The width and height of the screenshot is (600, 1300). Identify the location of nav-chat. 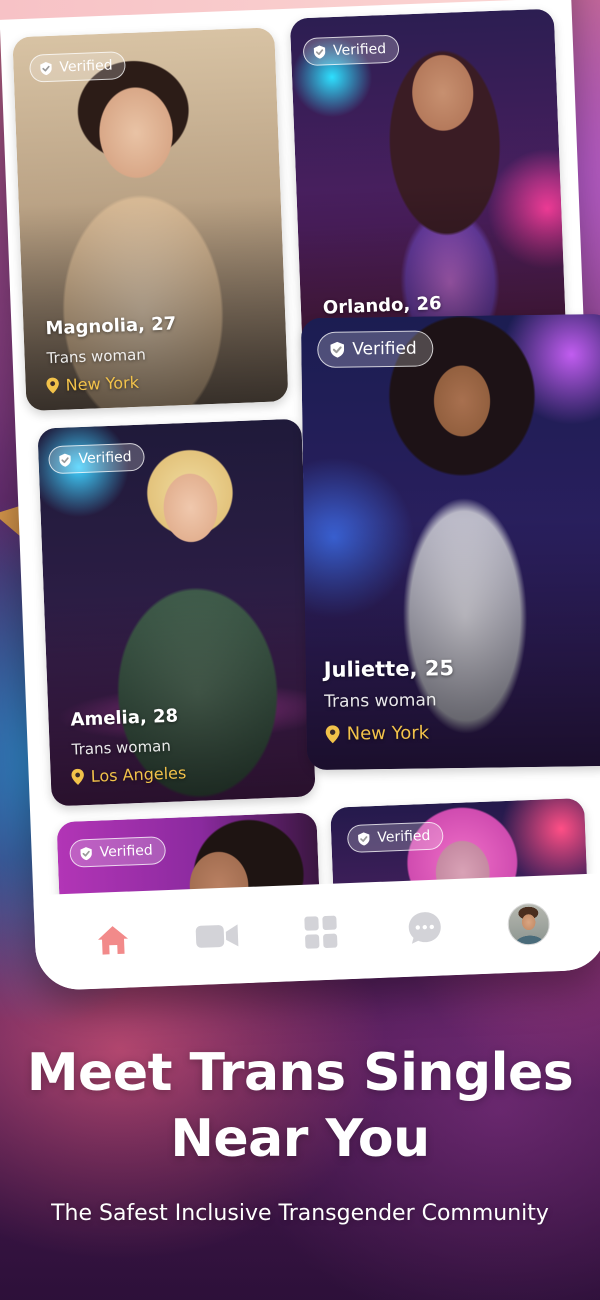
(425, 928).